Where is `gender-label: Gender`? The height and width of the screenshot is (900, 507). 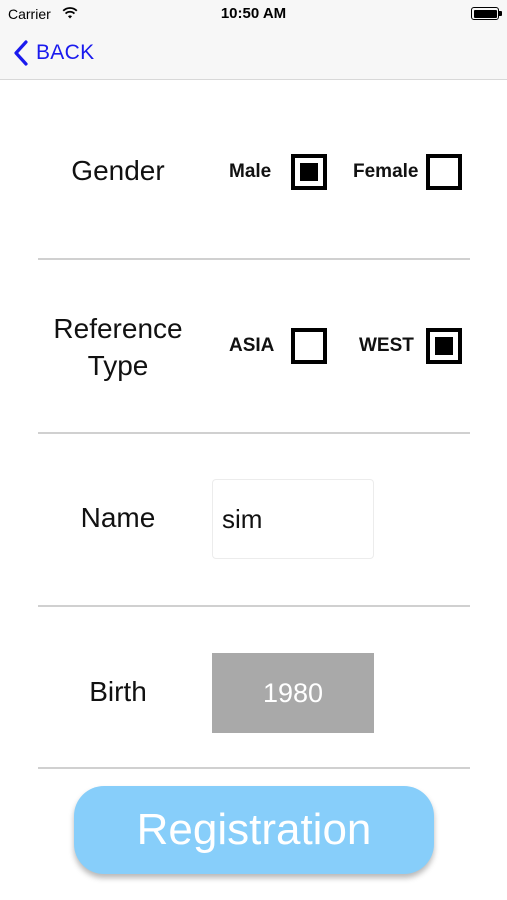 gender-label: Gender is located at coordinates (118, 170).